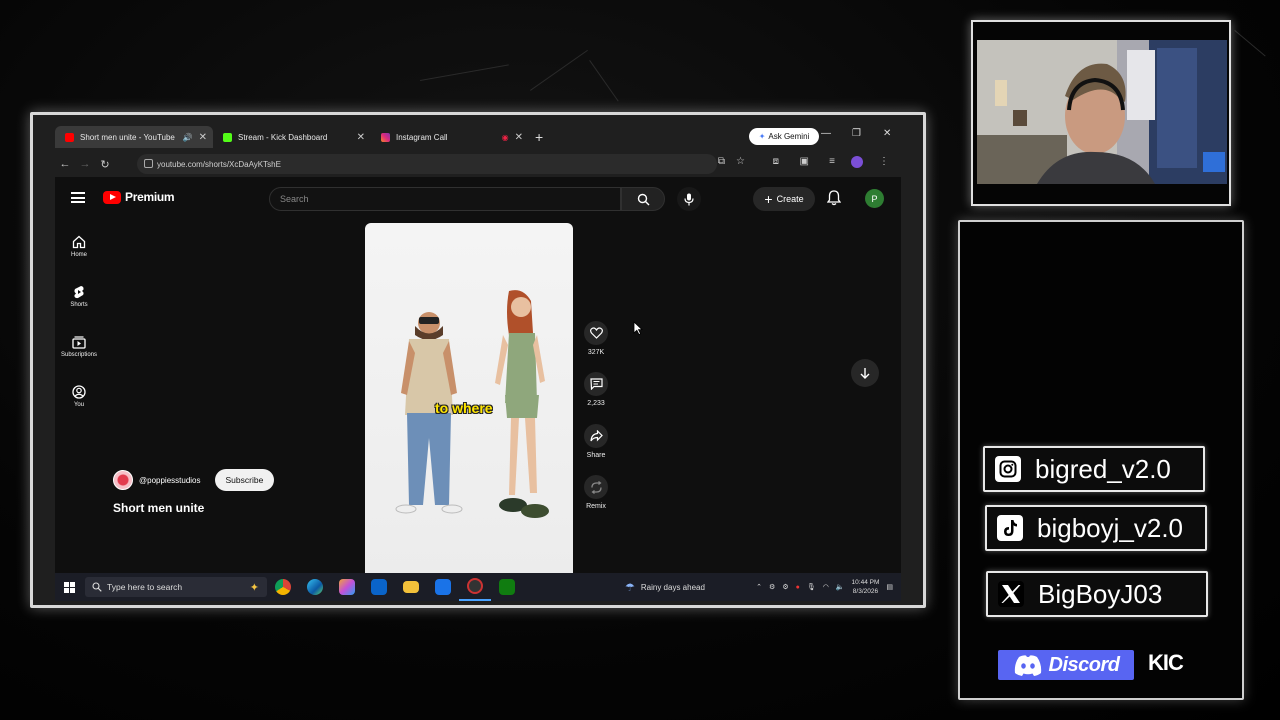  I want to click on subscribe-label: Subscribe, so click(244, 480).